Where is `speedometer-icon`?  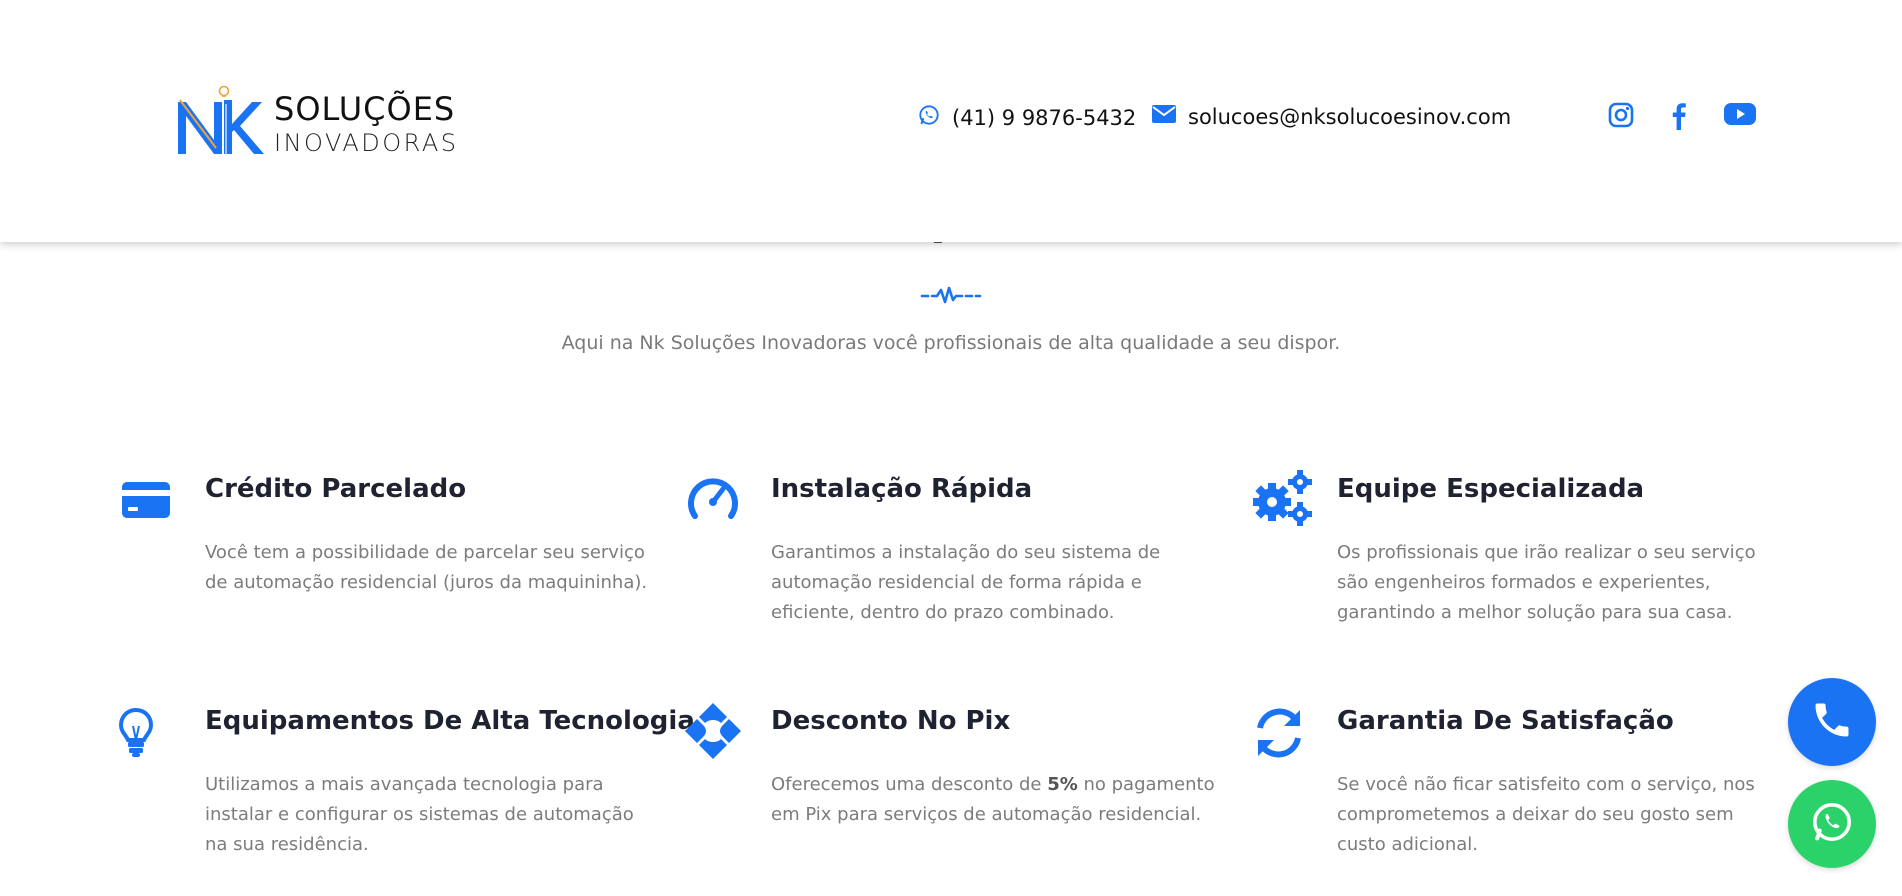 speedometer-icon is located at coordinates (714, 502).